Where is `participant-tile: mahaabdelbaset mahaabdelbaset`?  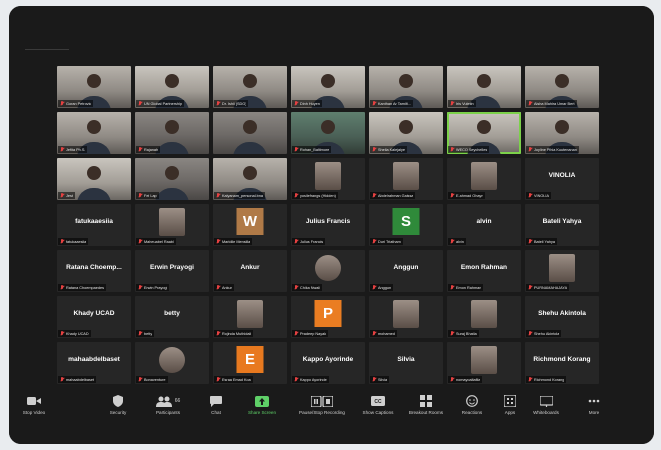 participant-tile: mahaabdelbaset mahaabdelbaset is located at coordinates (94, 363).